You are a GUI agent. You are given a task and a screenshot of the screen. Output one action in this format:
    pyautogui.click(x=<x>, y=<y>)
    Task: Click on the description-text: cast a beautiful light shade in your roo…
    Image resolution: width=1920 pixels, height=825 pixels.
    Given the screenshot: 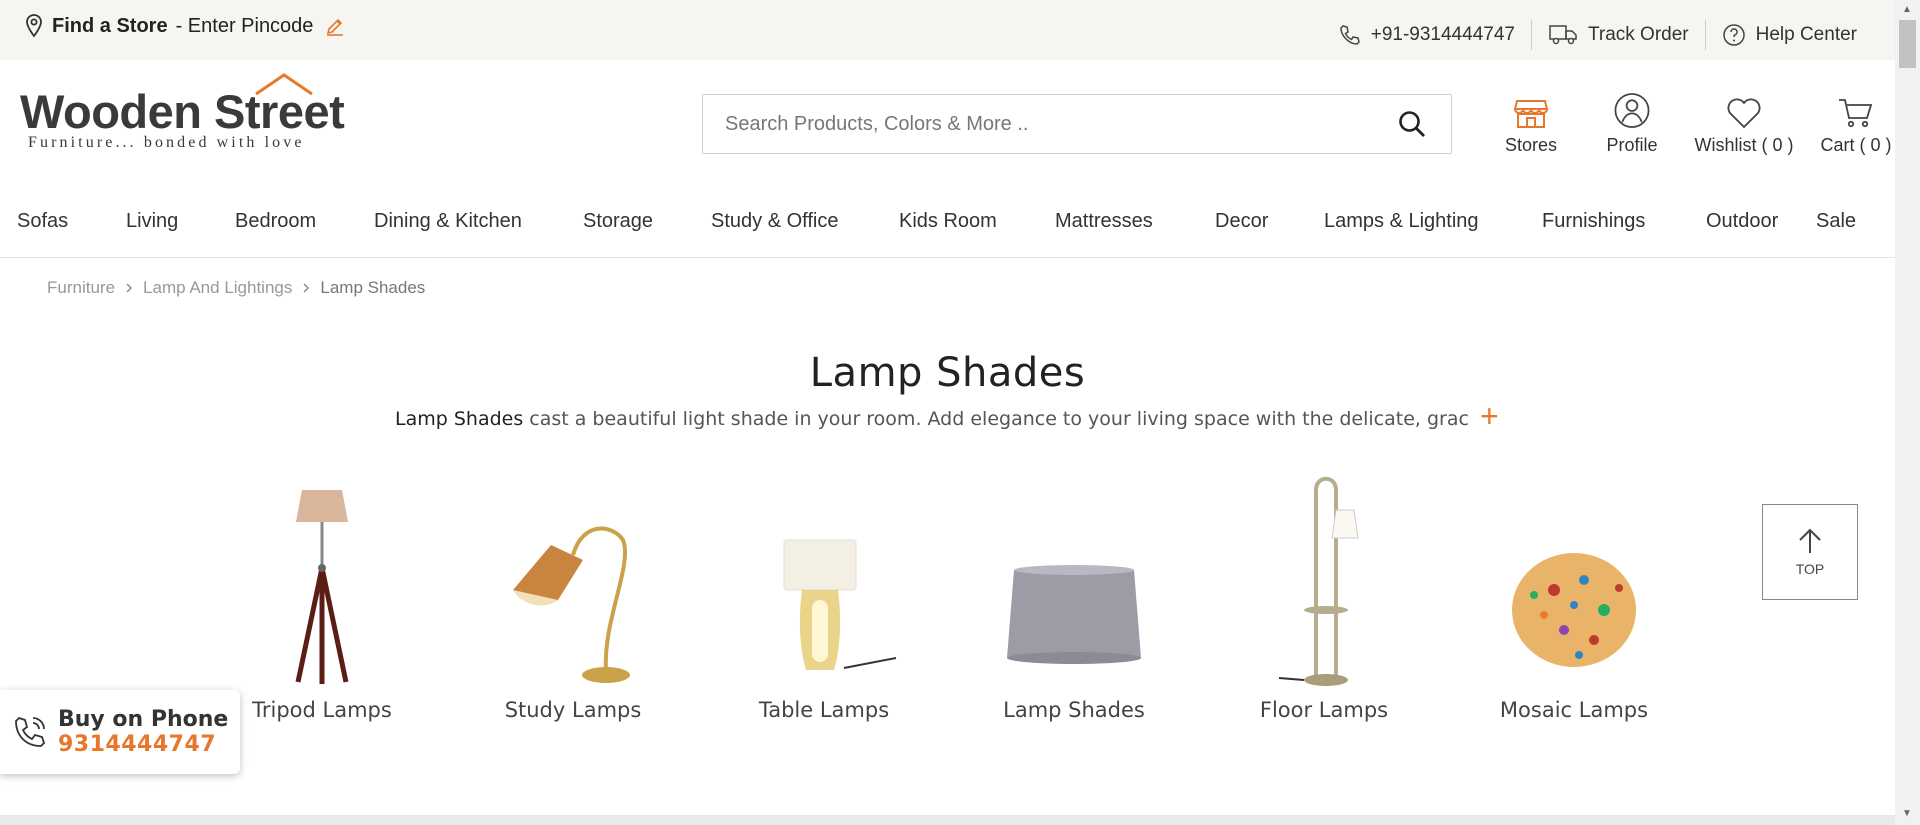 What is the action you would take?
    pyautogui.click(x=996, y=419)
    